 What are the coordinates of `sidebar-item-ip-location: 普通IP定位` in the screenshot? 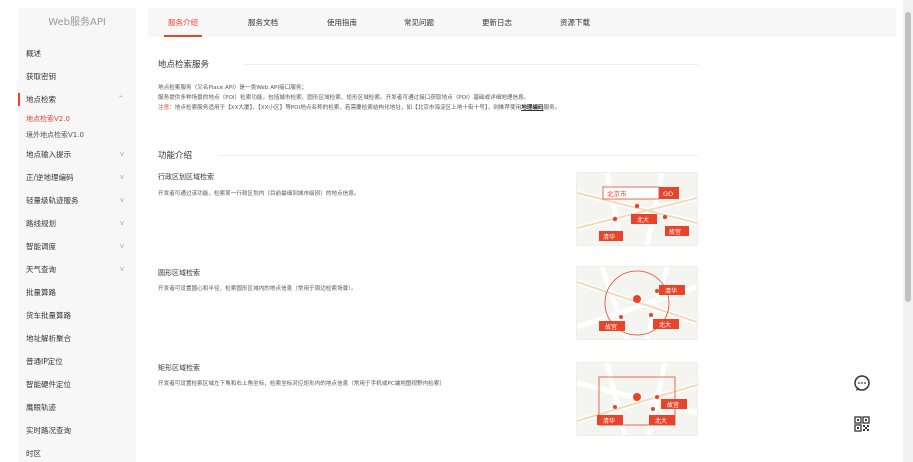 It's located at (77, 361).